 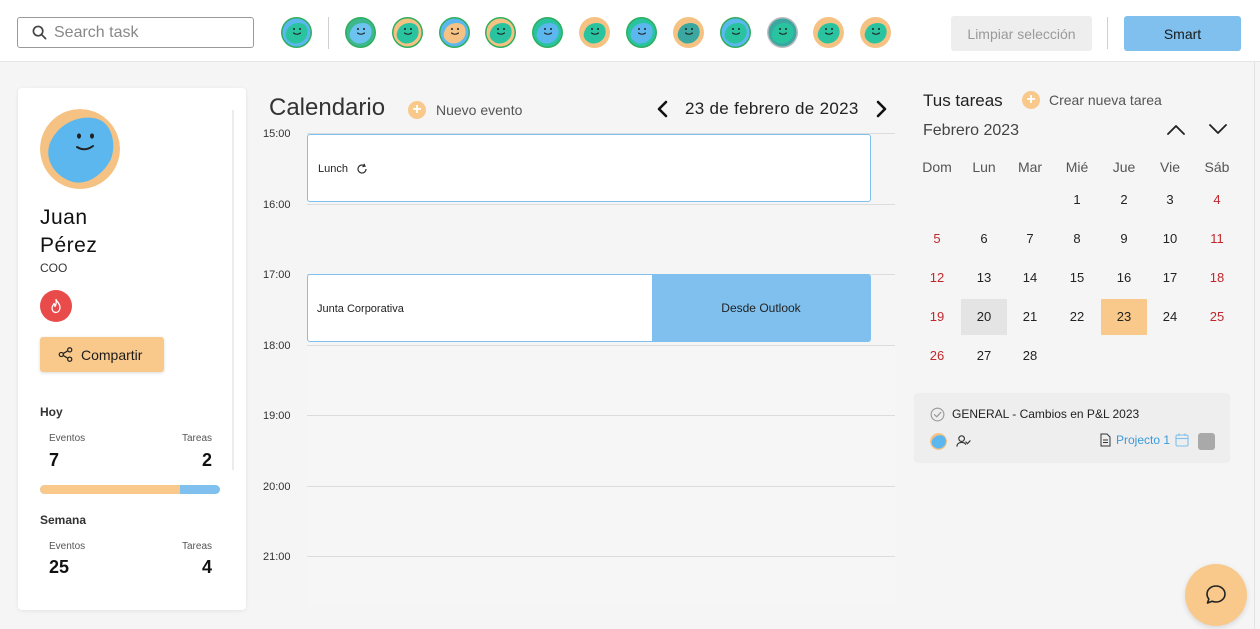 I want to click on hour-row: 20:00, so click(x=578, y=518).